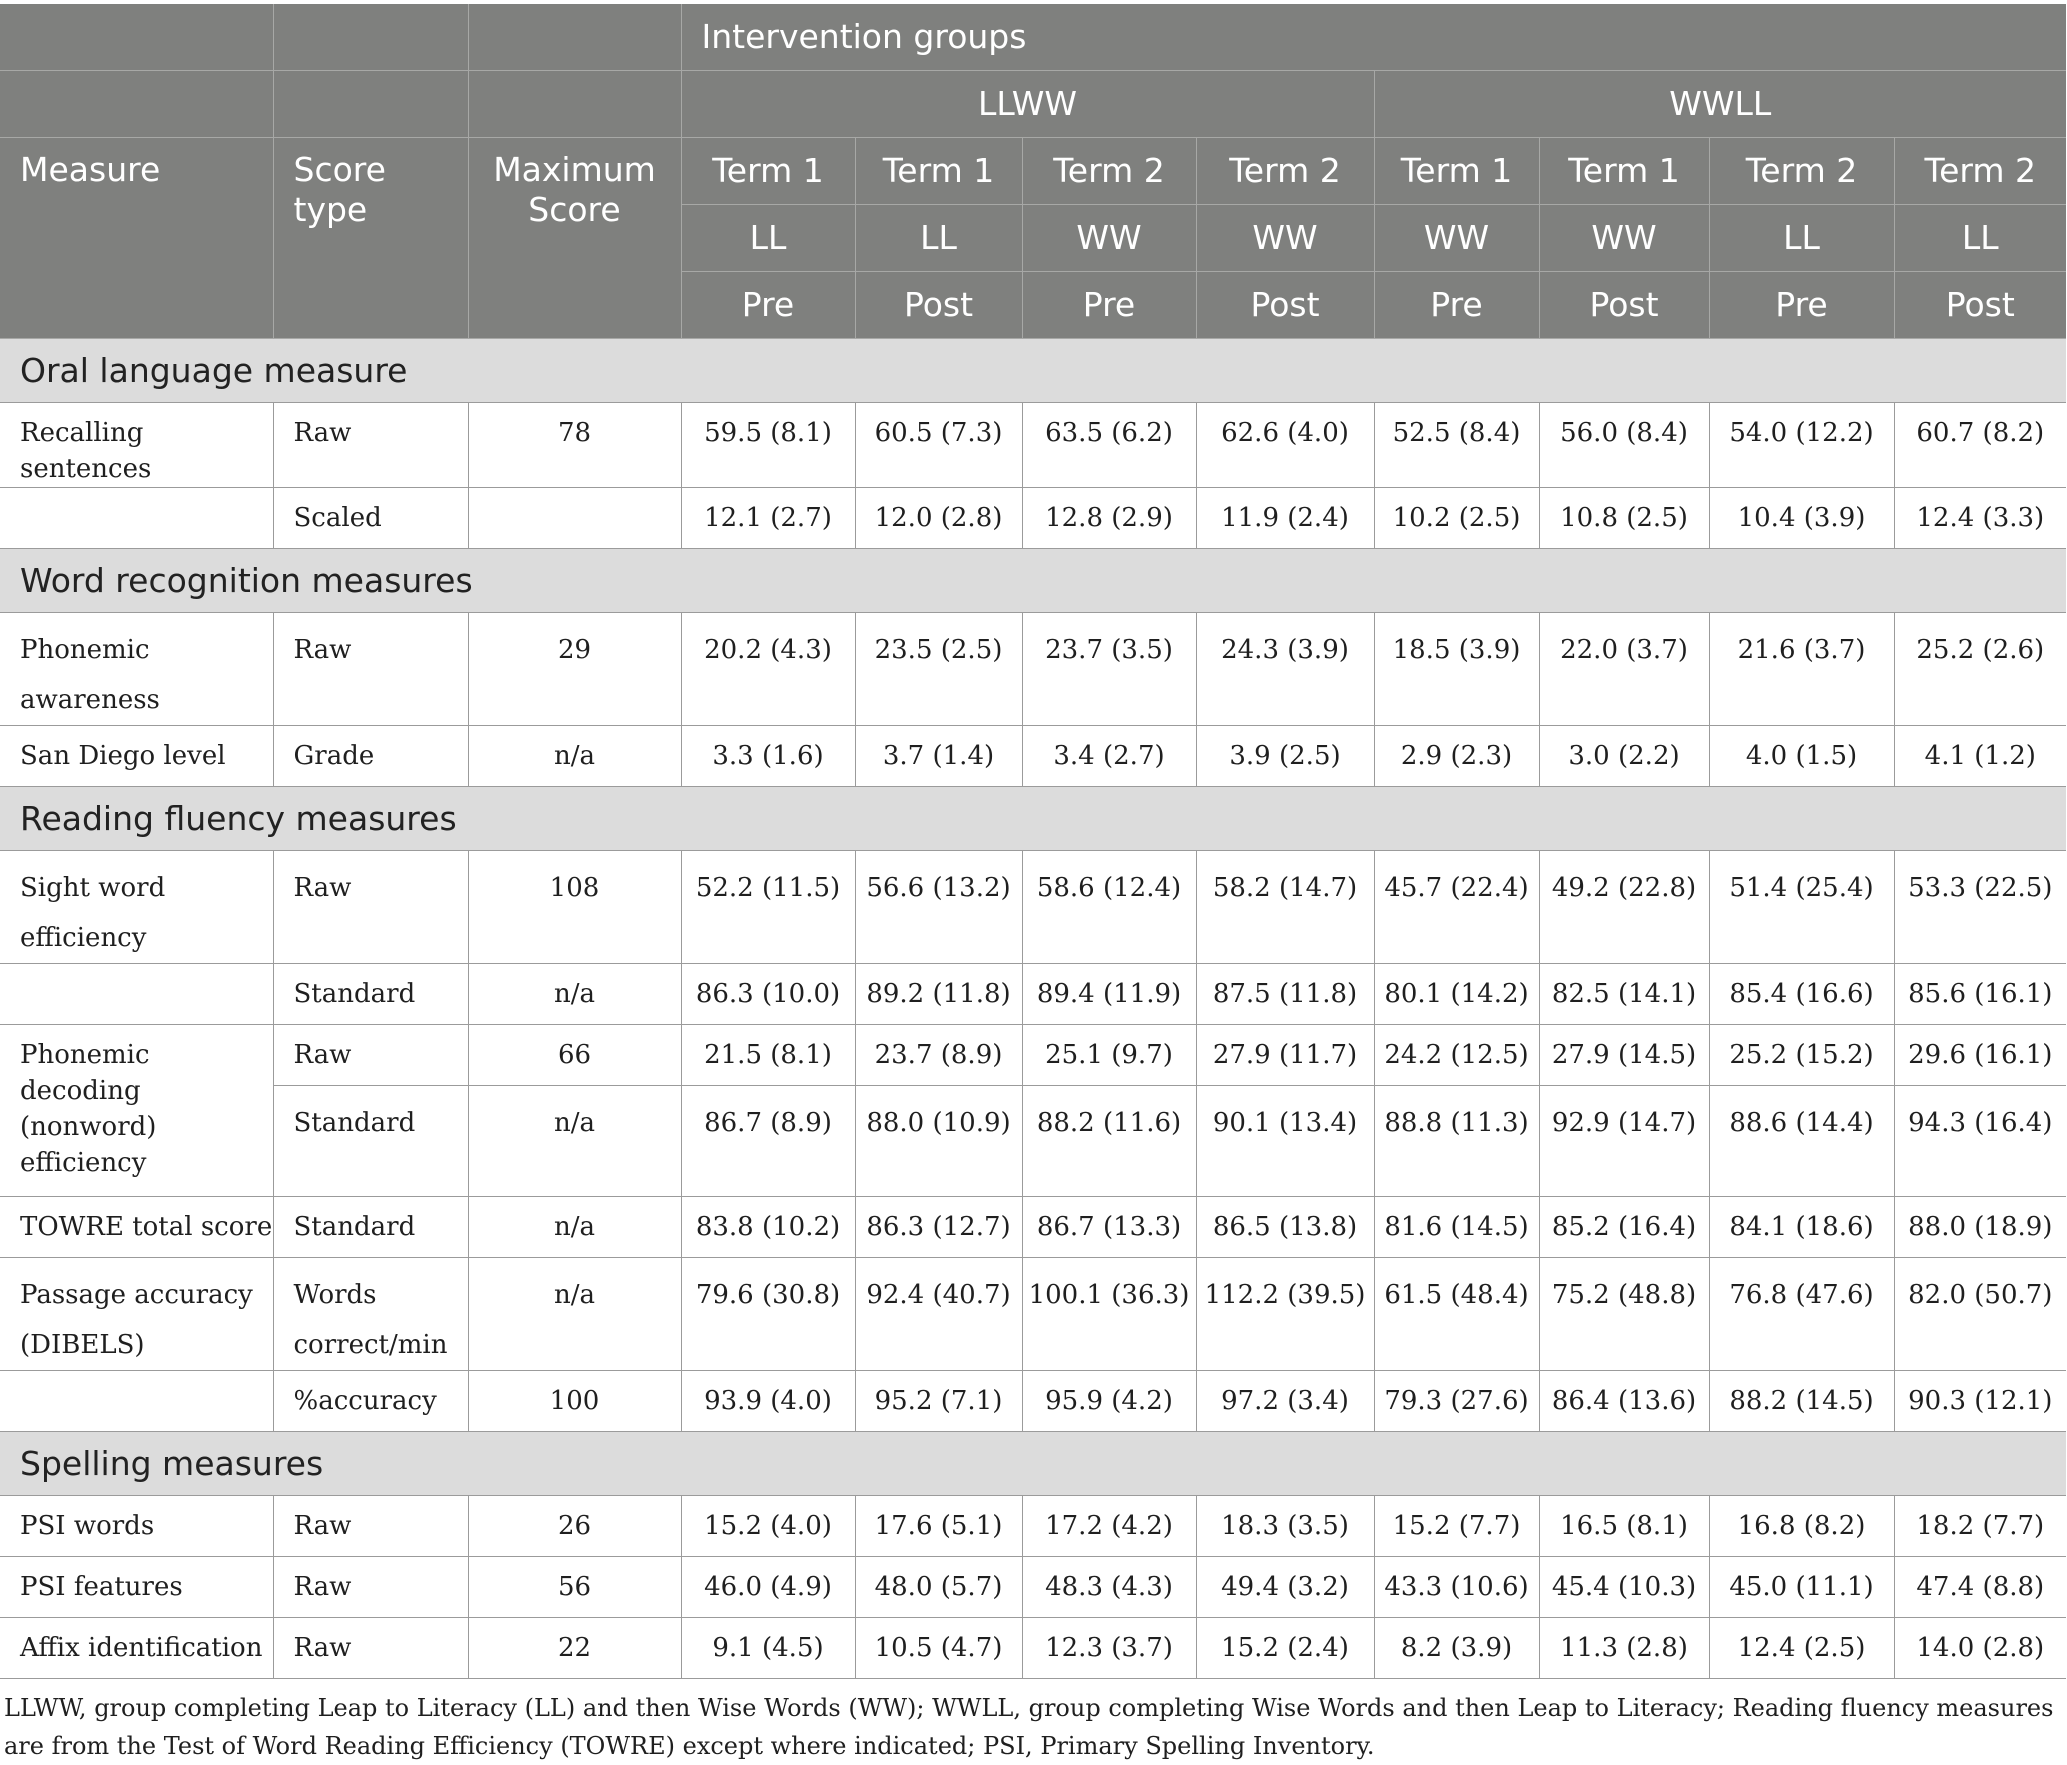 This screenshot has height=1765, width=2067. What do you see at coordinates (371, 1401) in the screenshot?
I see `score-type-cell: %accuracy` at bounding box center [371, 1401].